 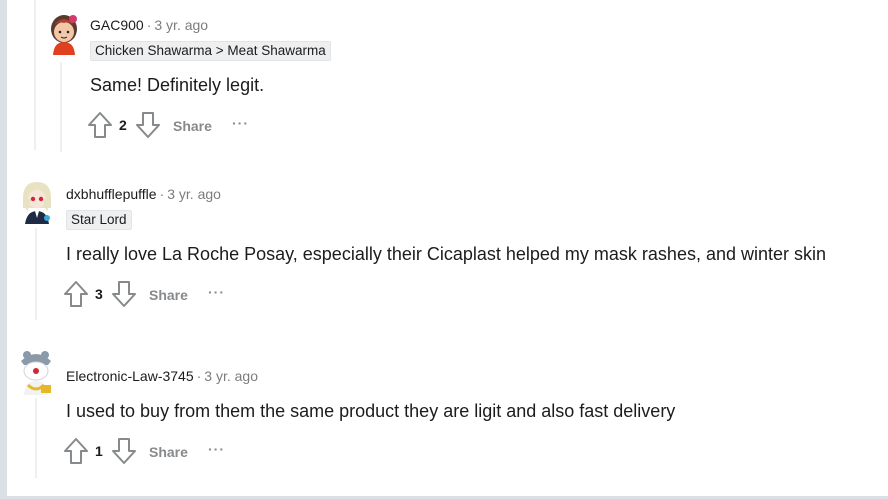 I want to click on user-avatar-icon, so click(x=36, y=373).